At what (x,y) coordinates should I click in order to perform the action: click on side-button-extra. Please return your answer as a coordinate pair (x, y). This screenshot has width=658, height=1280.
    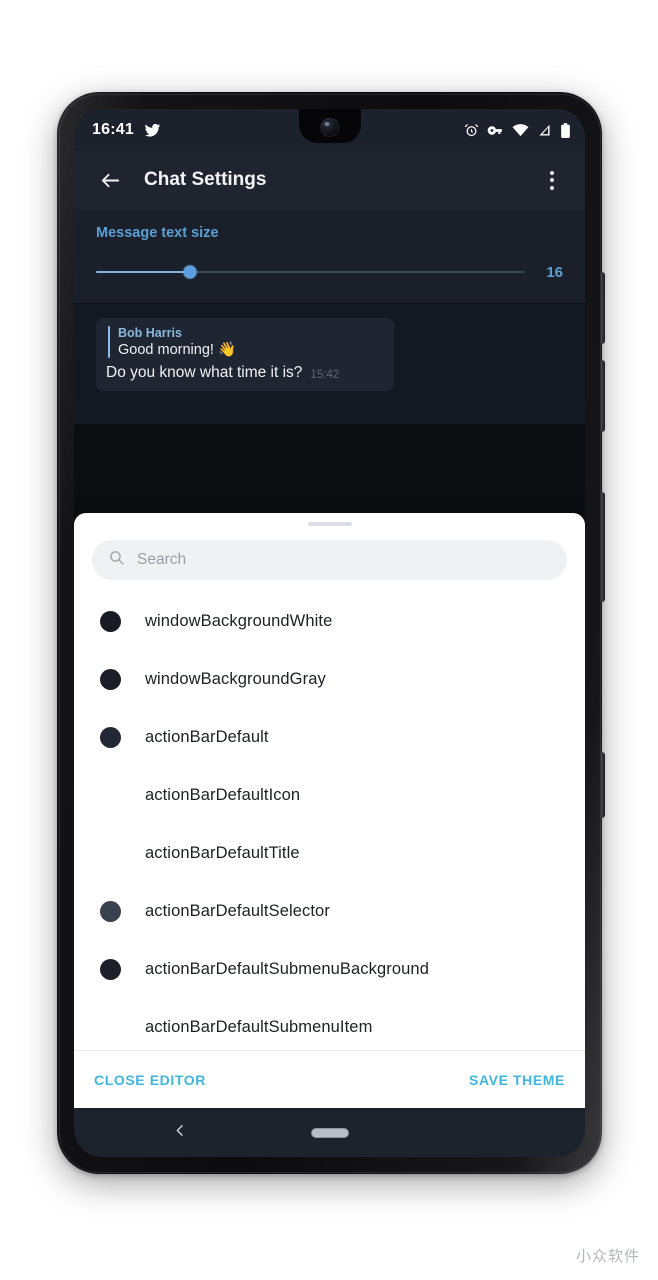
    Looking at the image, I should click on (603, 785).